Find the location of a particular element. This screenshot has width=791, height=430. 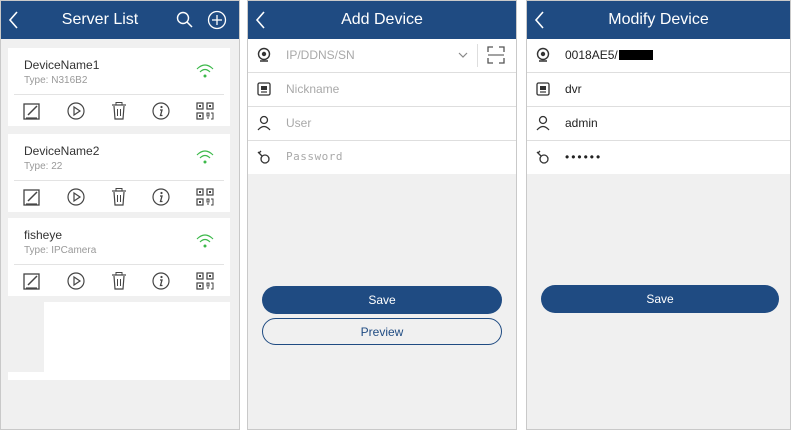

device-name: DeviceName2 is located at coordinates (62, 151).